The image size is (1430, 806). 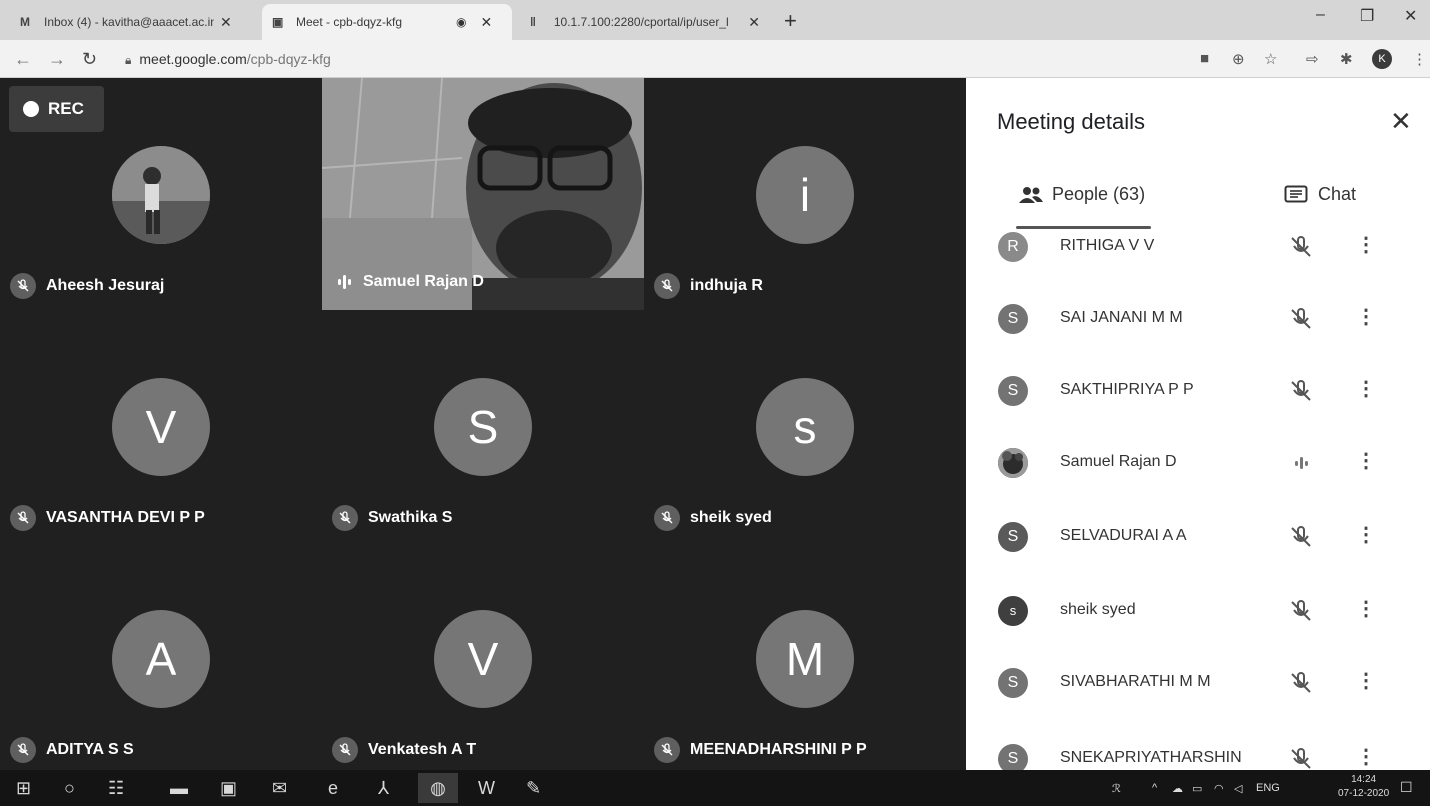 I want to click on url-field: 🔒︎ meet.google.com/cpb-dqyz-kfg, so click(x=228, y=59).